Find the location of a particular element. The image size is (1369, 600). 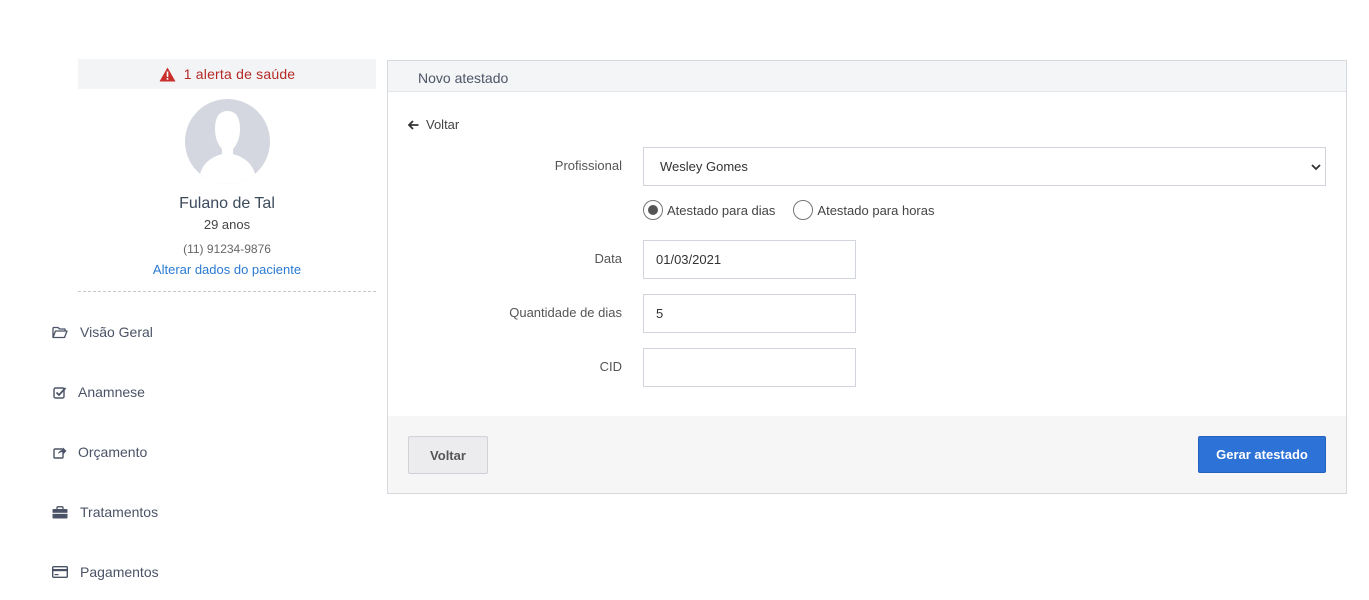

radio-button-unchecked is located at coordinates (803, 210).